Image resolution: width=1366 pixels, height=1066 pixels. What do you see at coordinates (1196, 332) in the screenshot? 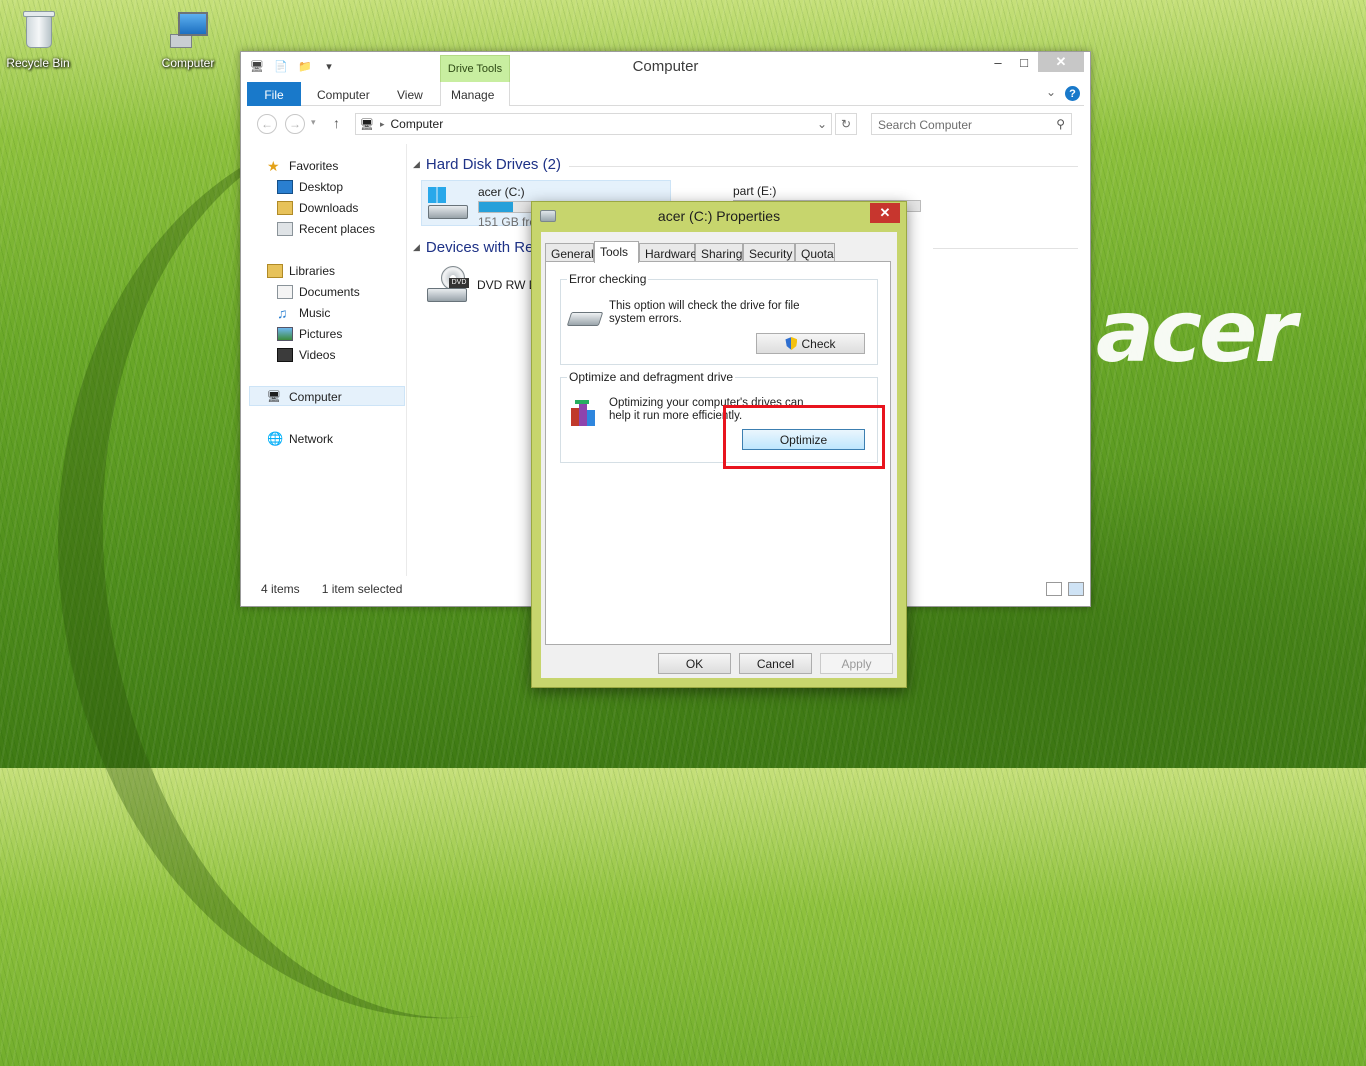
I see `wallpaper-logo: acer` at bounding box center [1196, 332].